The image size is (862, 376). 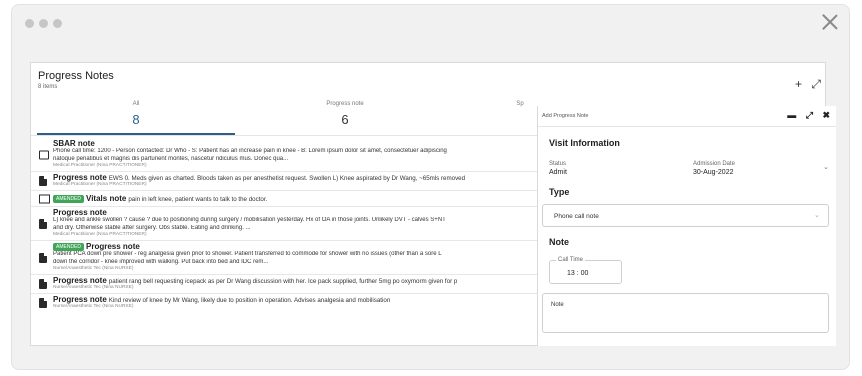 I want to click on side-panel-toolbar: ▬ ⤢ ✖, so click(x=805, y=115).